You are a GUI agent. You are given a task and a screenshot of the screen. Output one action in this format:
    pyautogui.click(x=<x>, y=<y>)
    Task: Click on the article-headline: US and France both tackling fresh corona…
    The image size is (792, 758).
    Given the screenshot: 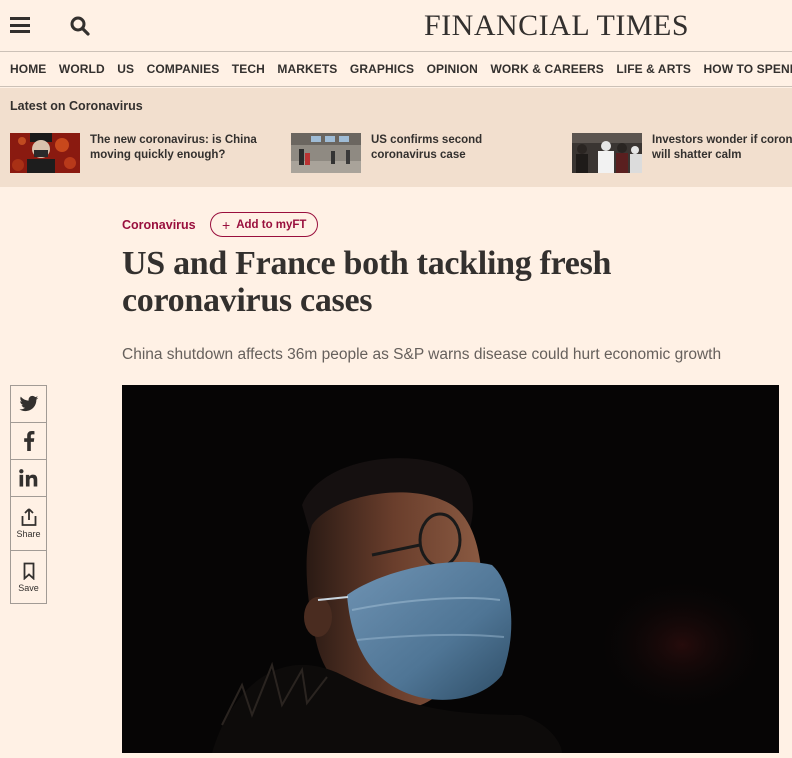 What is the action you would take?
    pyautogui.click(x=367, y=282)
    